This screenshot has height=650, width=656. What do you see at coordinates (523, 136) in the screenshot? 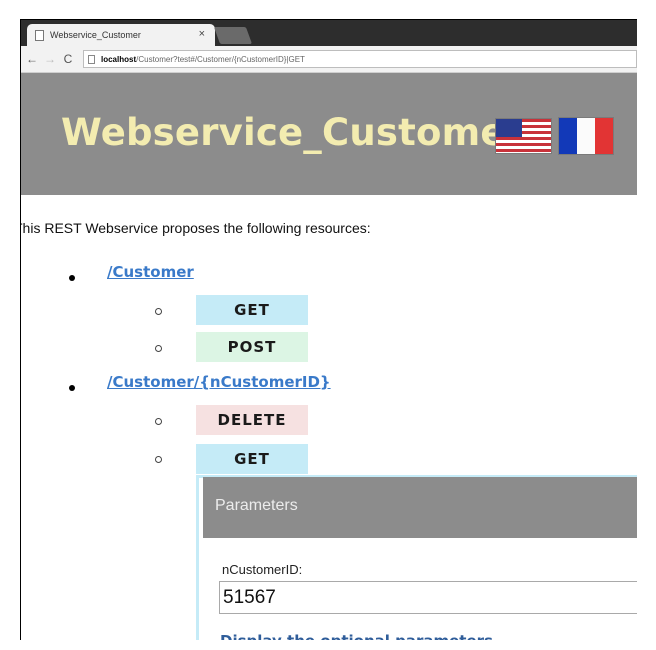
I see `us-flag-icon` at bounding box center [523, 136].